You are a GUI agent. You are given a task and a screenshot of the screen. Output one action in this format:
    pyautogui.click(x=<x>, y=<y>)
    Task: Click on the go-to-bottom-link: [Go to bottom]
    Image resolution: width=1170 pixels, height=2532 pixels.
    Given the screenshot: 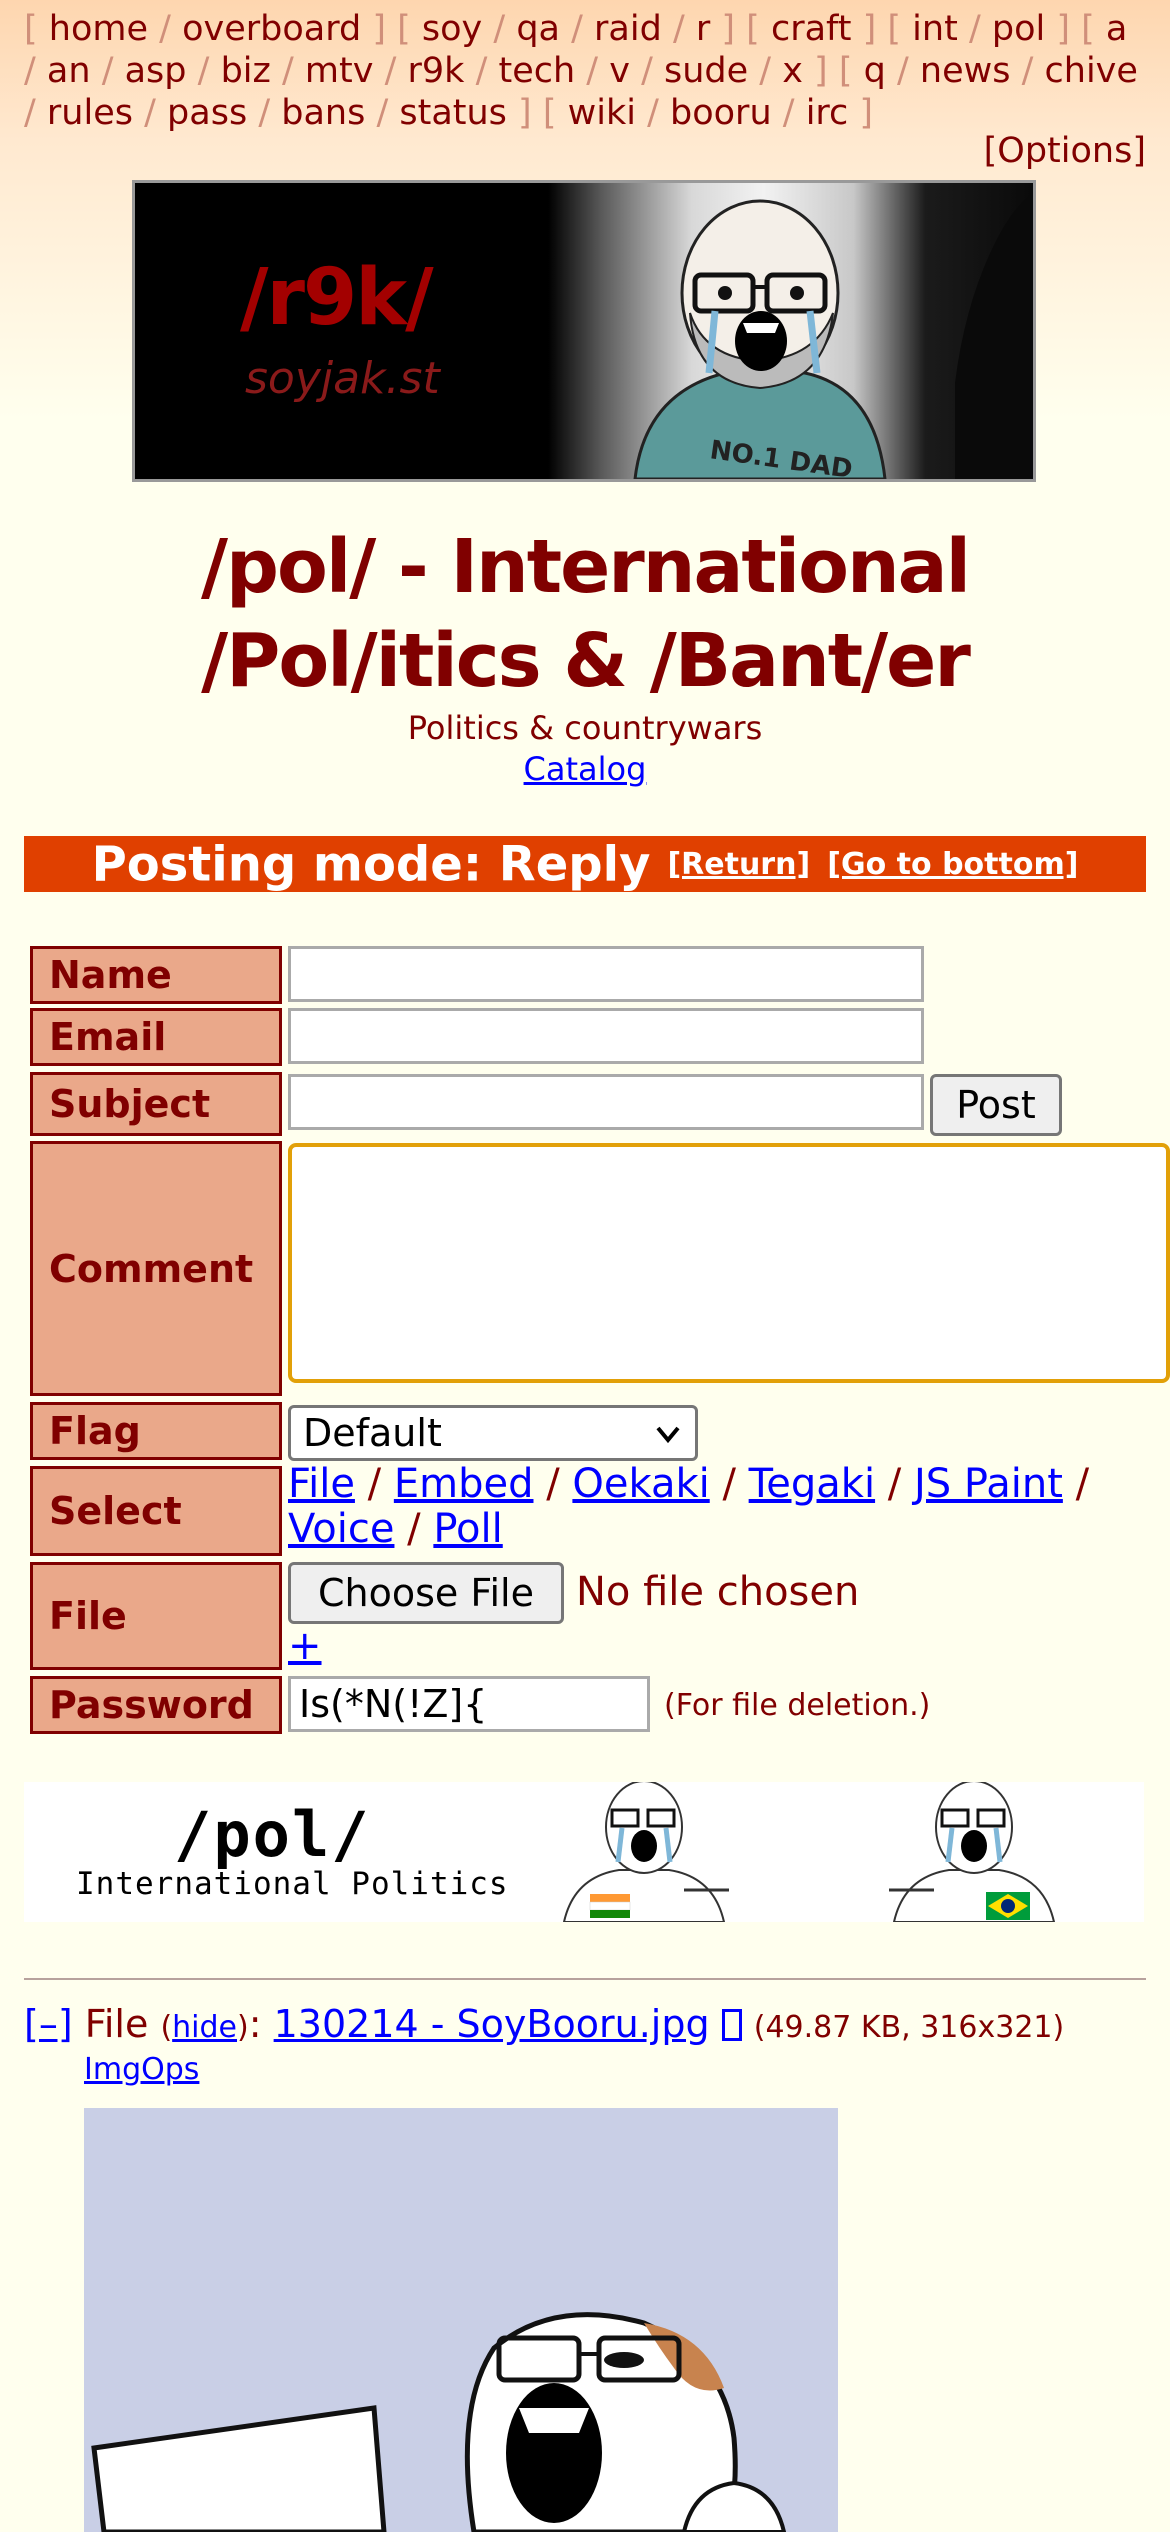 What is the action you would take?
    pyautogui.click(x=952, y=864)
    